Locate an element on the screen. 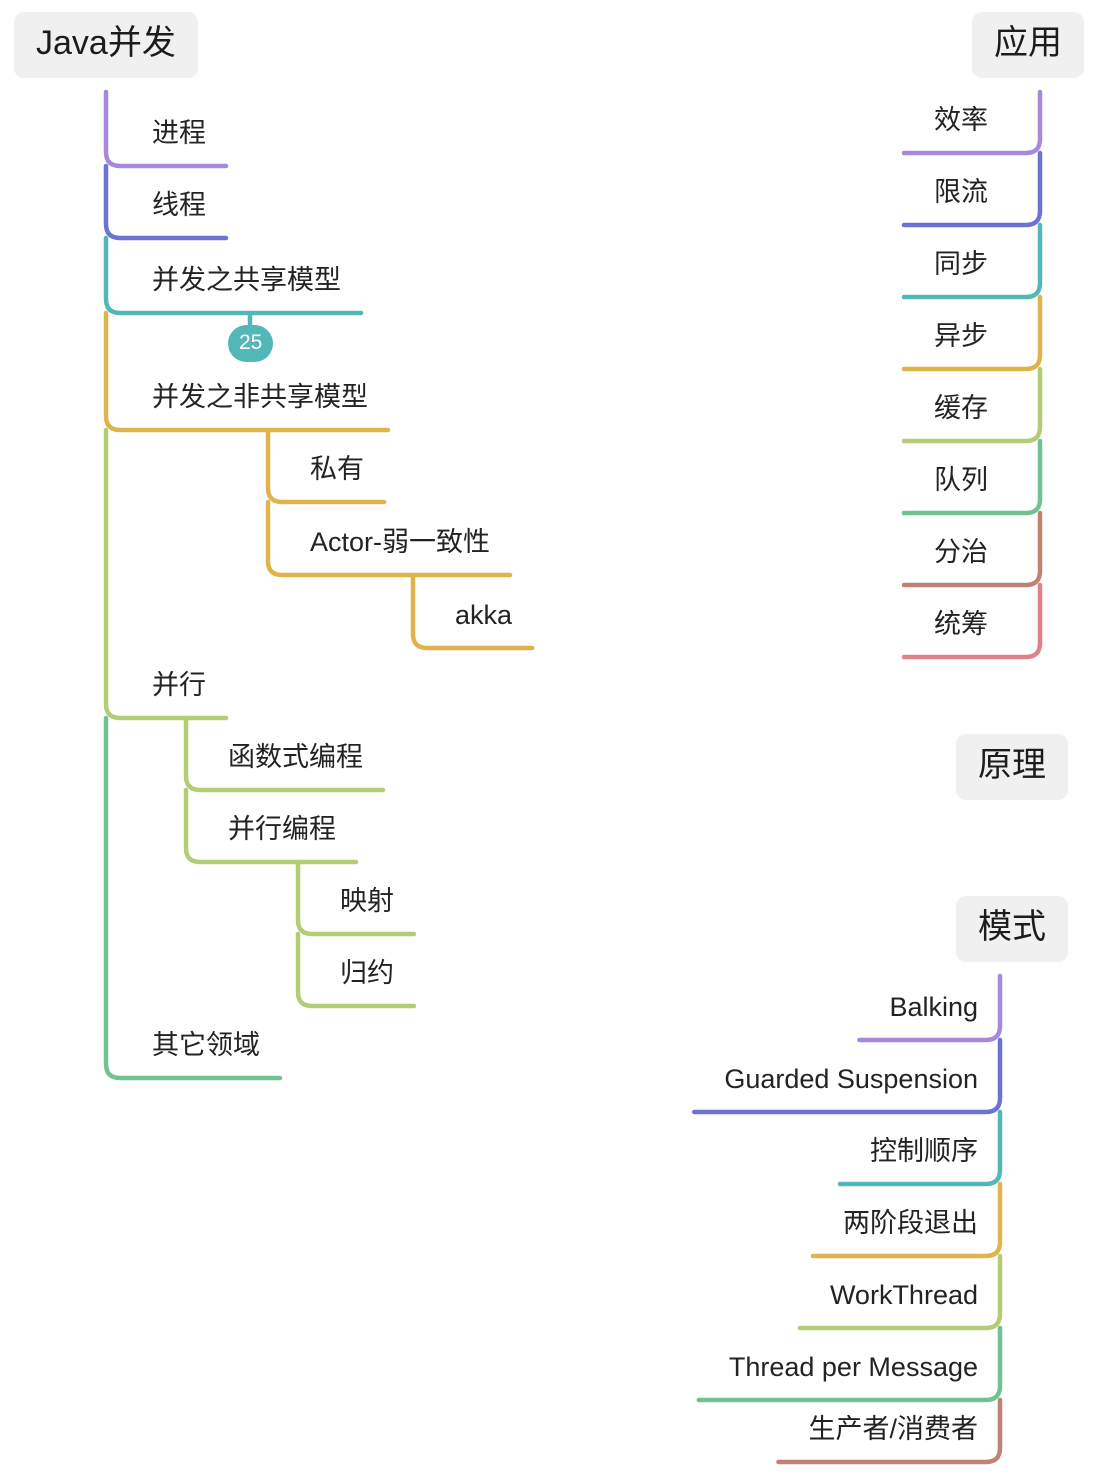 This screenshot has height=1480, width=1102. node-parallel-prog-child-1: 映射 is located at coordinates (367, 901).